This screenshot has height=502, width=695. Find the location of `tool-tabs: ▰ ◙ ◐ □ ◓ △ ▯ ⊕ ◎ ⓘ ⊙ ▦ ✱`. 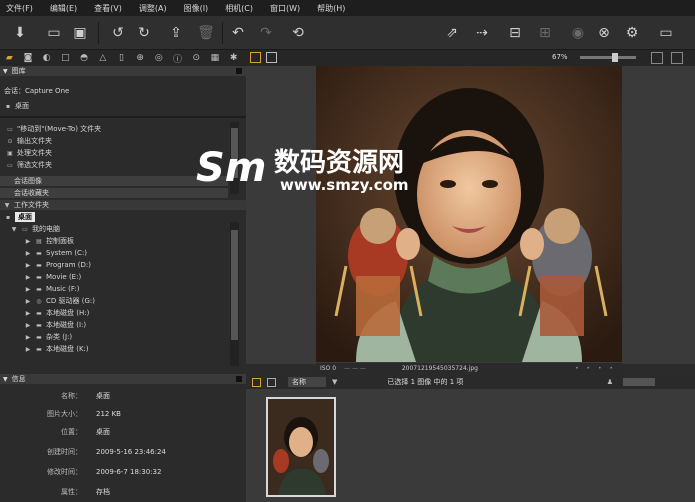

tool-tabs: ▰ ◙ ◐ □ ◓ △ ▯ ⊕ ◎ ⓘ ⊙ ▦ ✱ is located at coordinates (123, 58).